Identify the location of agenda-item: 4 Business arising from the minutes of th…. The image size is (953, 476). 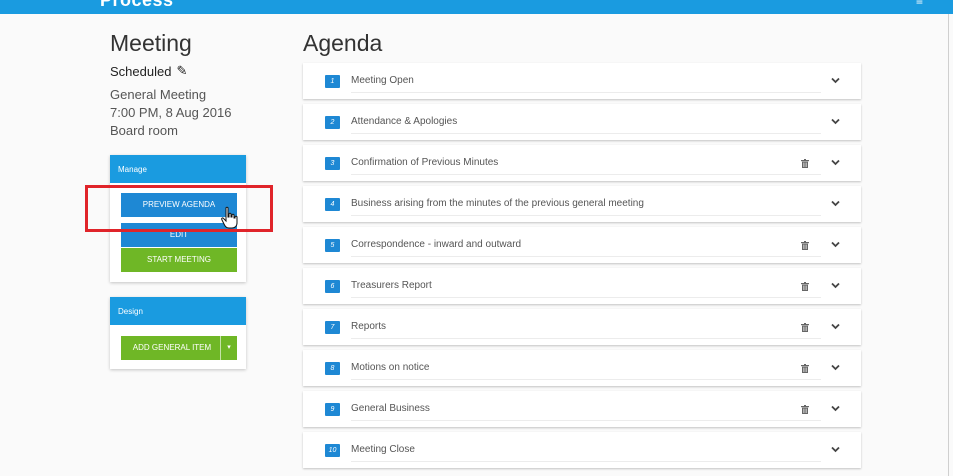
(582, 204).